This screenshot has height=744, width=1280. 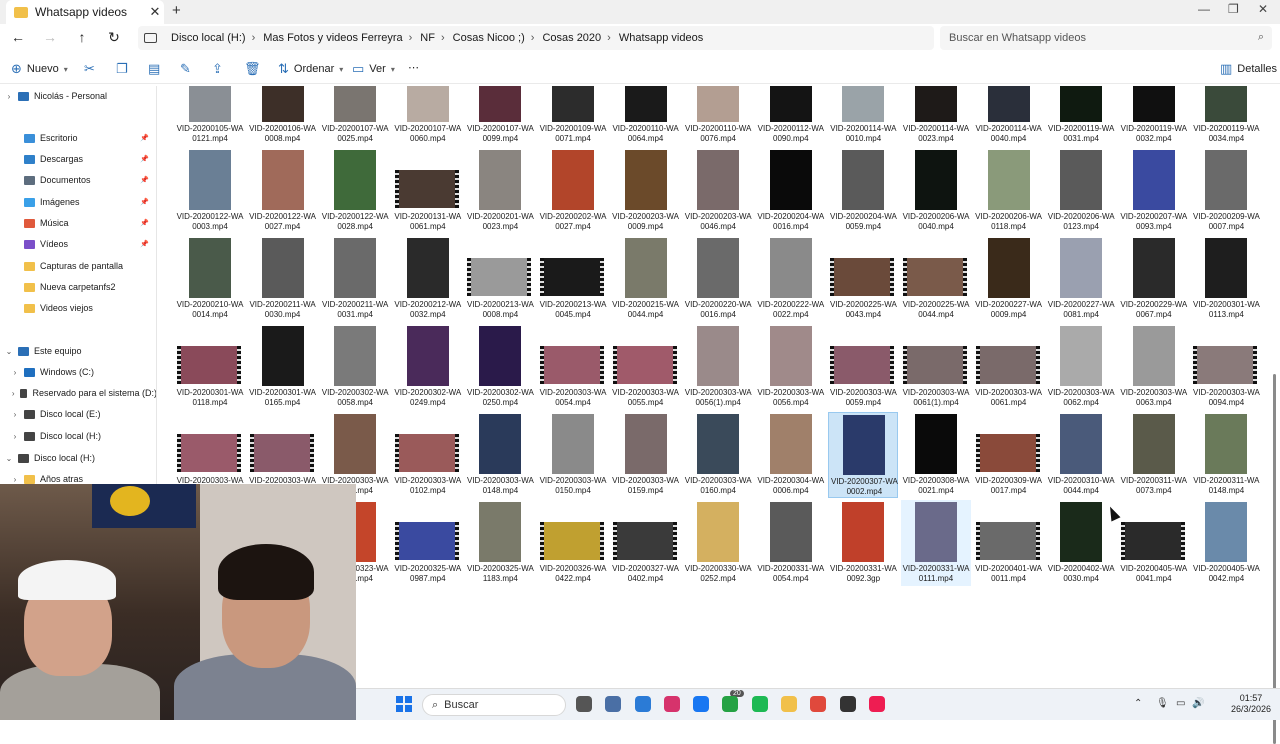 I want to click on file-item: VID-20200222-WA0022.mp4, so click(x=791, y=279).